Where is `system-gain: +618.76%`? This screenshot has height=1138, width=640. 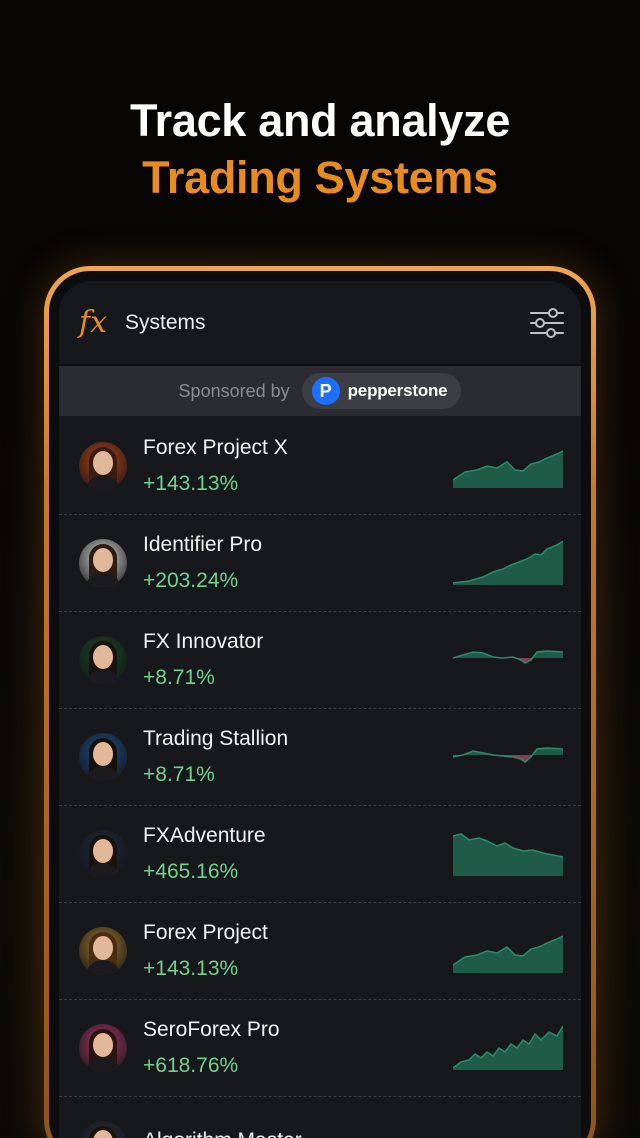
system-gain: +618.76% is located at coordinates (191, 1065).